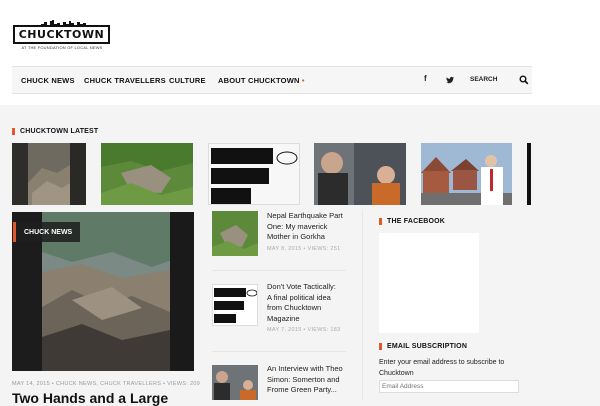 This screenshot has width=600, height=406. I want to click on nav-item-culture: CULTURE, so click(187, 80).